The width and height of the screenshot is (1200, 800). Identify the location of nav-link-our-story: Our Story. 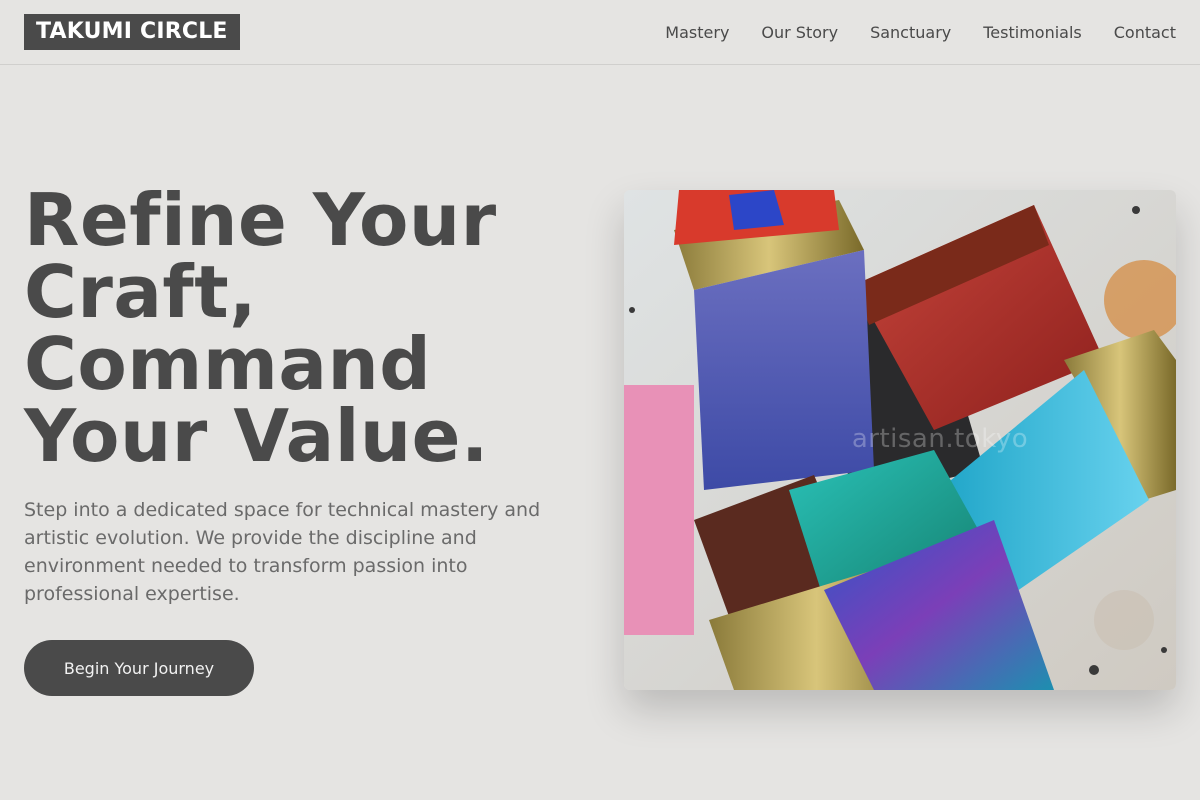
(799, 32).